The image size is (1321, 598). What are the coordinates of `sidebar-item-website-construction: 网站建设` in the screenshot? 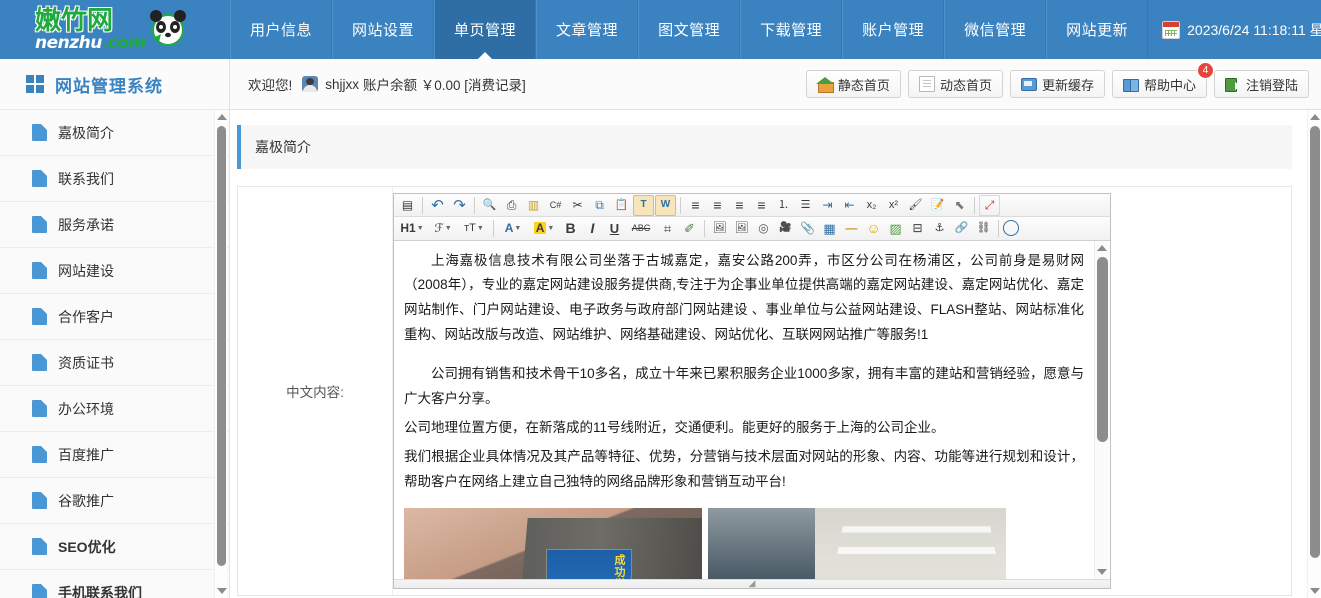 It's located at (114, 271).